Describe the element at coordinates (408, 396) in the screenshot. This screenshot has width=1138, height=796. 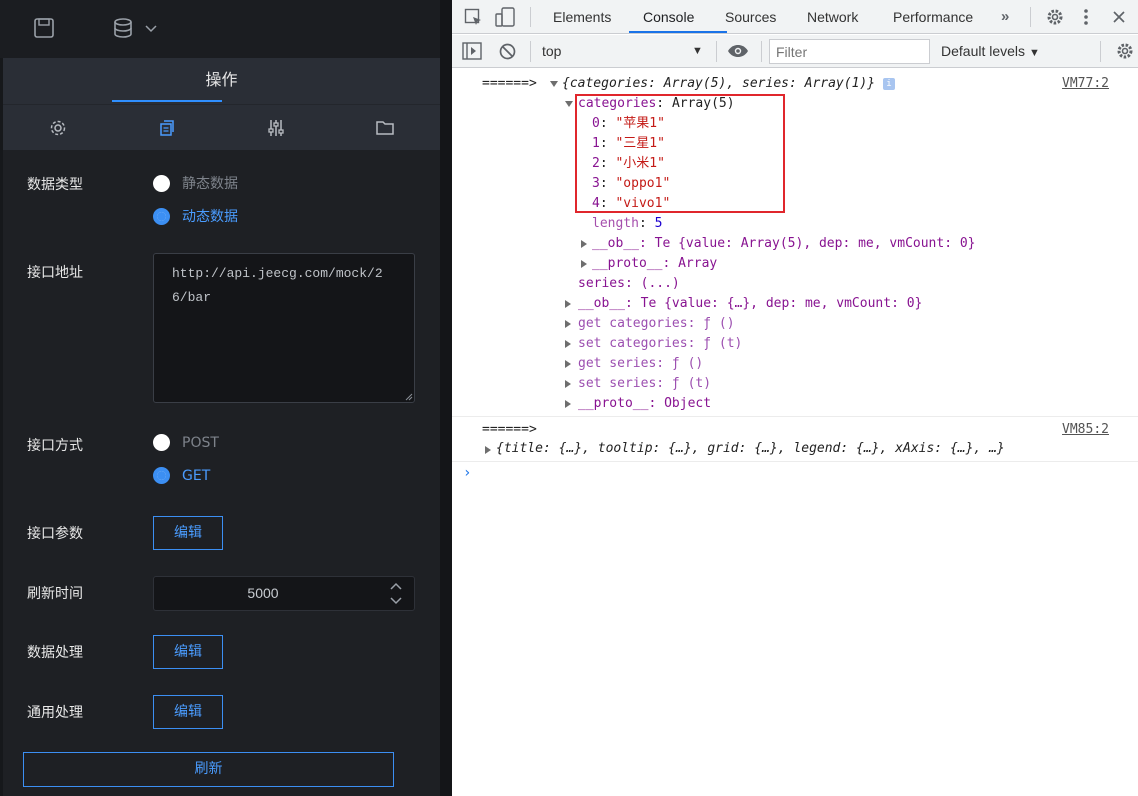
I see `resize-handle-icon` at that location.